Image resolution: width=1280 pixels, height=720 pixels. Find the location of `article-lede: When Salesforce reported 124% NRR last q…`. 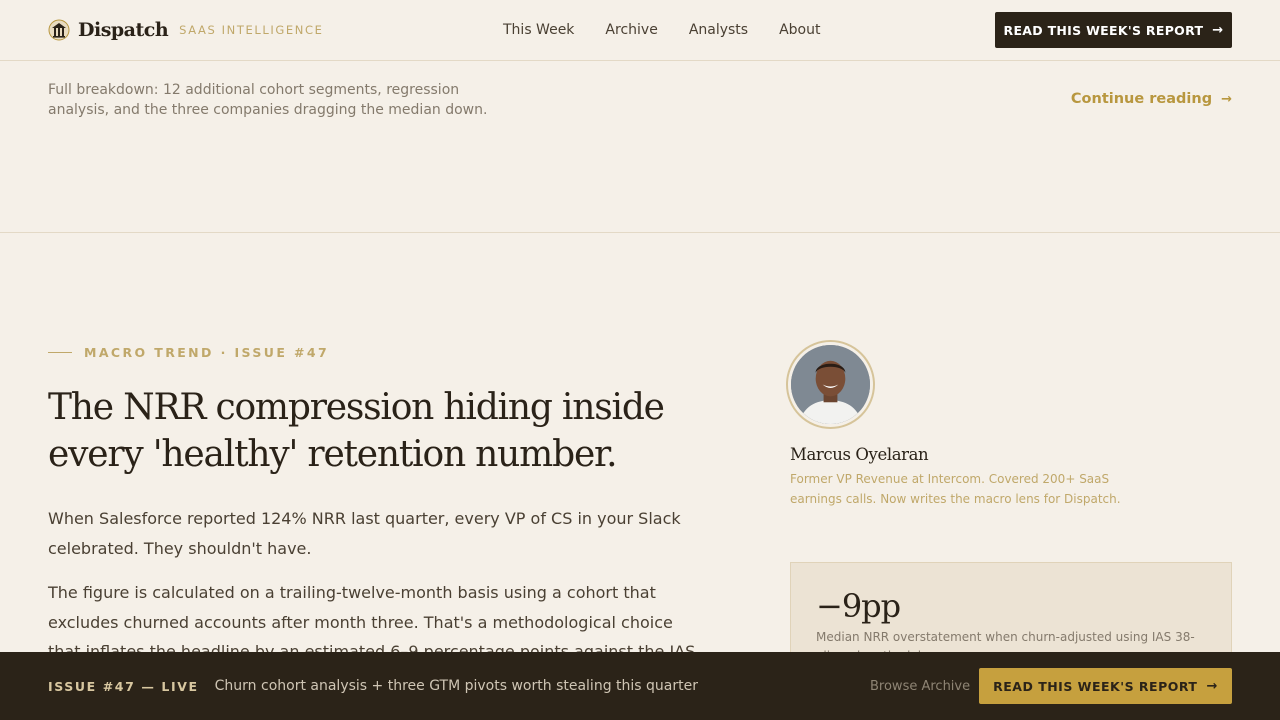

article-lede: When Salesforce reported 124% NRR last q… is located at coordinates (364, 533).